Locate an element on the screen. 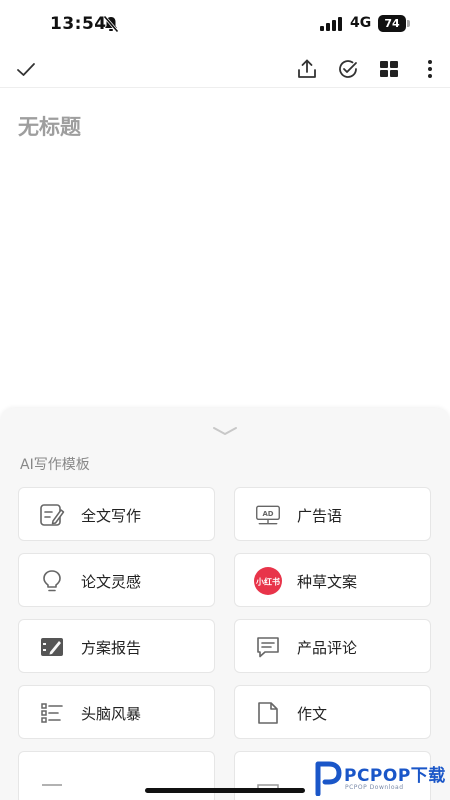 The image size is (450, 800). ad-monitor-icon: AD is located at coordinates (268, 515).